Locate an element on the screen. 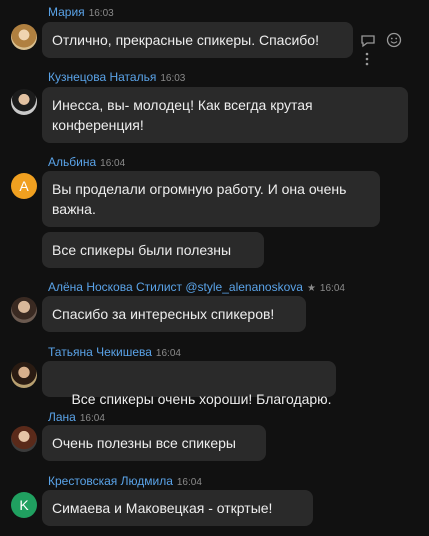 The width and height of the screenshot is (429, 536). message-author: Лана 16:04 is located at coordinates (76, 417).